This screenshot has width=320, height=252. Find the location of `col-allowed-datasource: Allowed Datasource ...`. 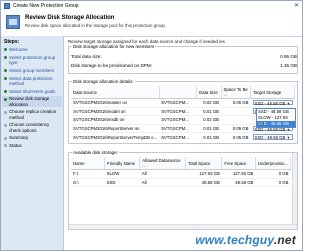

col-allowed-datasource: Allowed Datasource ... is located at coordinates (162, 163).